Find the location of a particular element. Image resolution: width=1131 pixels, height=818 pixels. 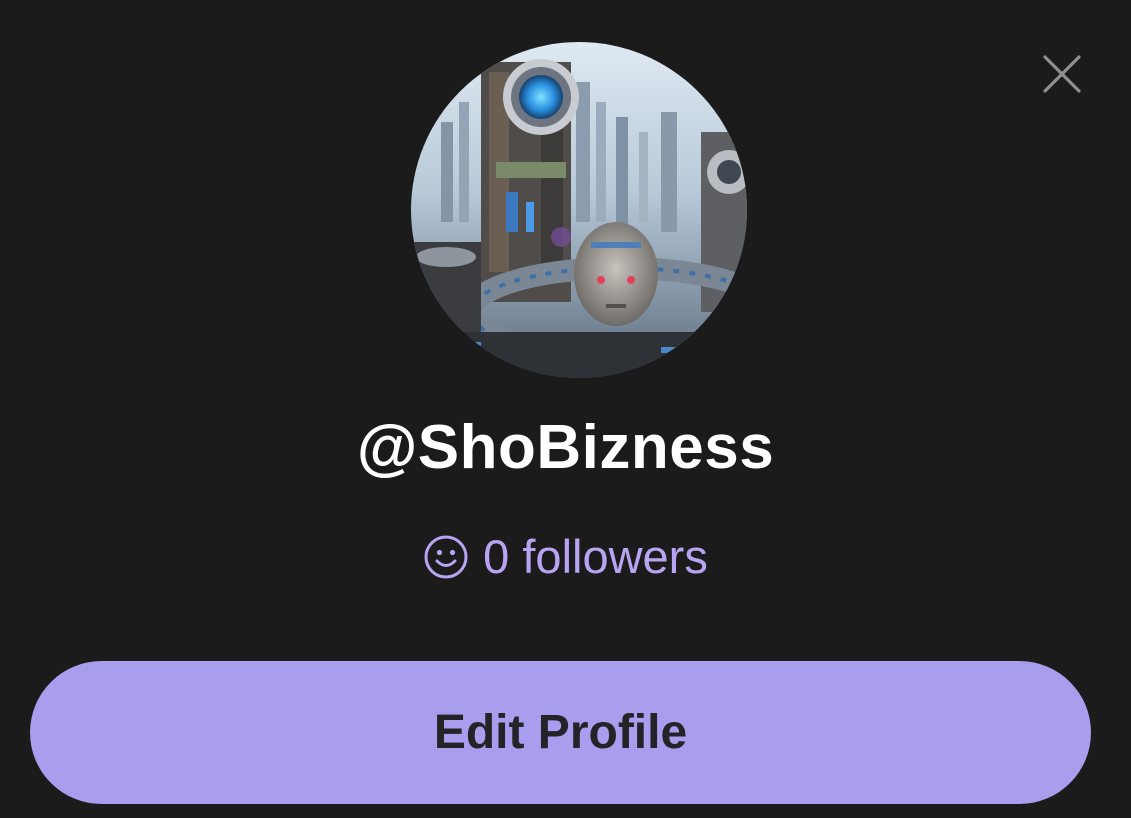

followers-link: 0 followers is located at coordinates (565, 557).